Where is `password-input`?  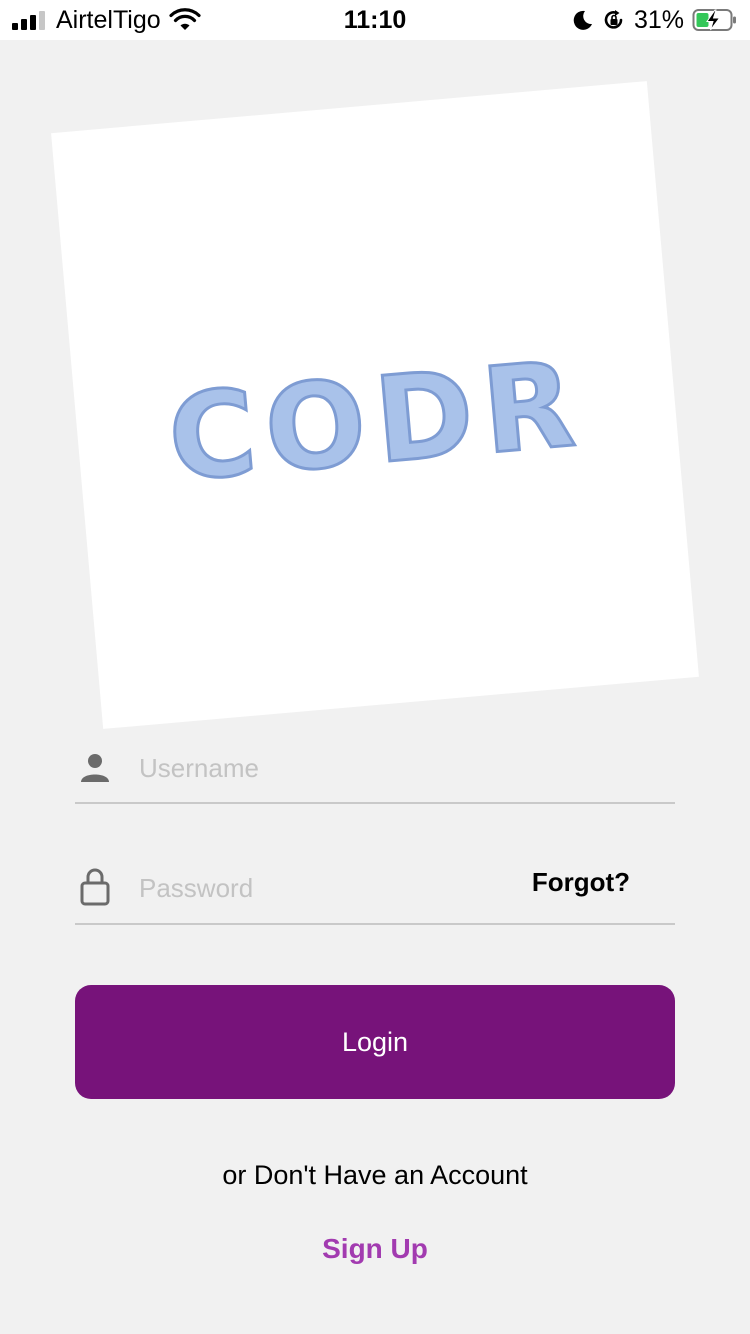 password-input is located at coordinates (349, 888).